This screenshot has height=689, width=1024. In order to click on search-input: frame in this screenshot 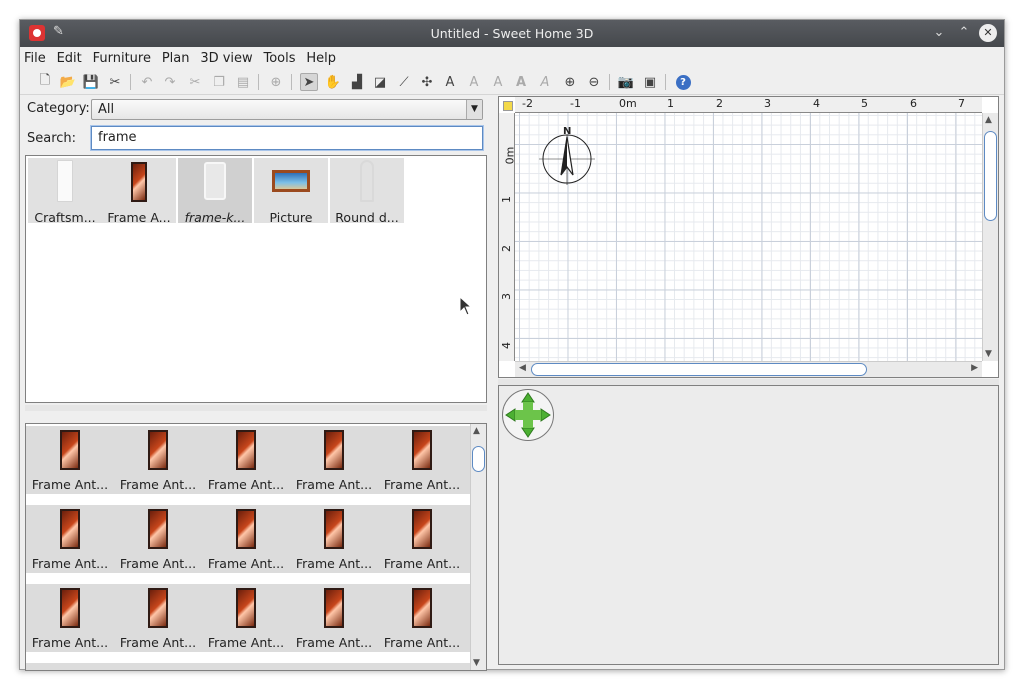, I will do `click(287, 138)`.